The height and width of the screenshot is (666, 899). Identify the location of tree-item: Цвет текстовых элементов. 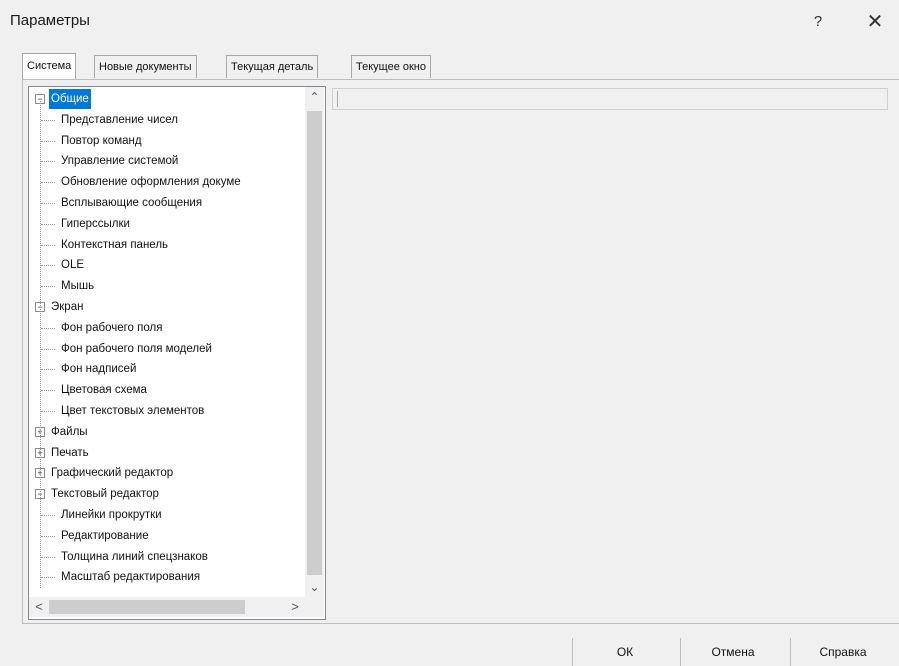
(167, 411).